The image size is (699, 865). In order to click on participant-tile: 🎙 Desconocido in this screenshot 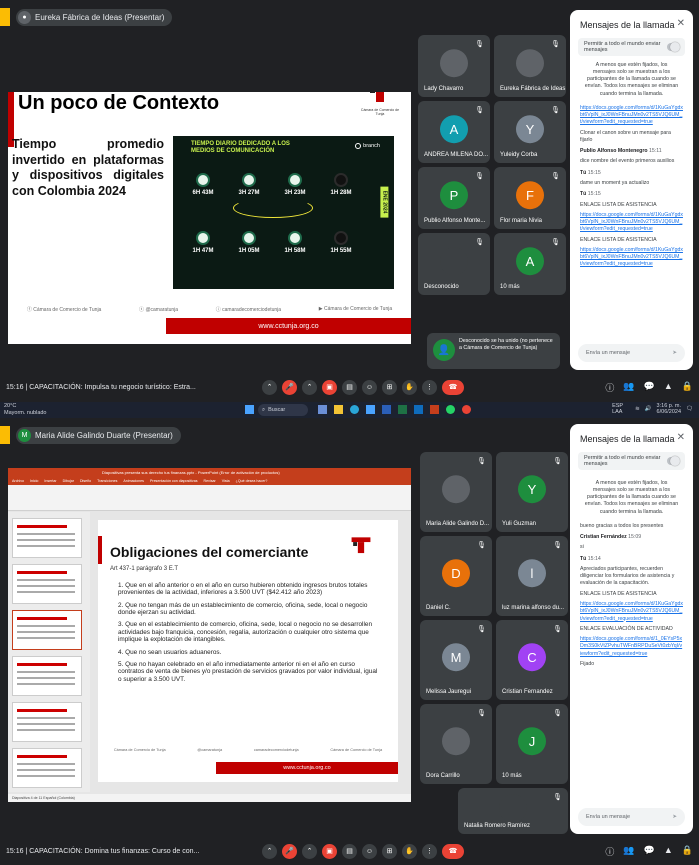, I will do `click(454, 264)`.